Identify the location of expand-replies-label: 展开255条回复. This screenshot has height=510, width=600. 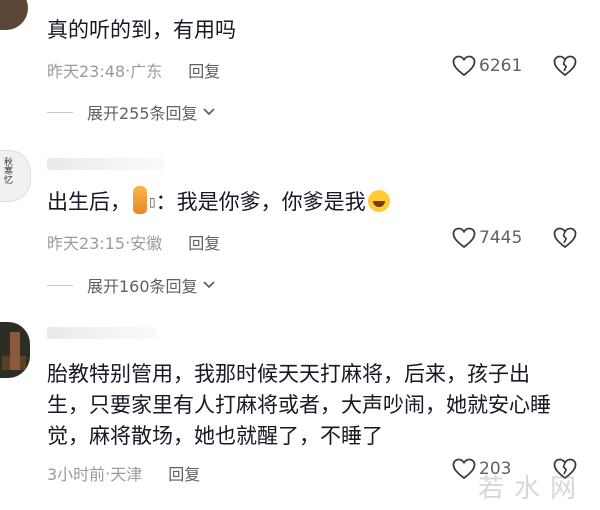
(142, 113).